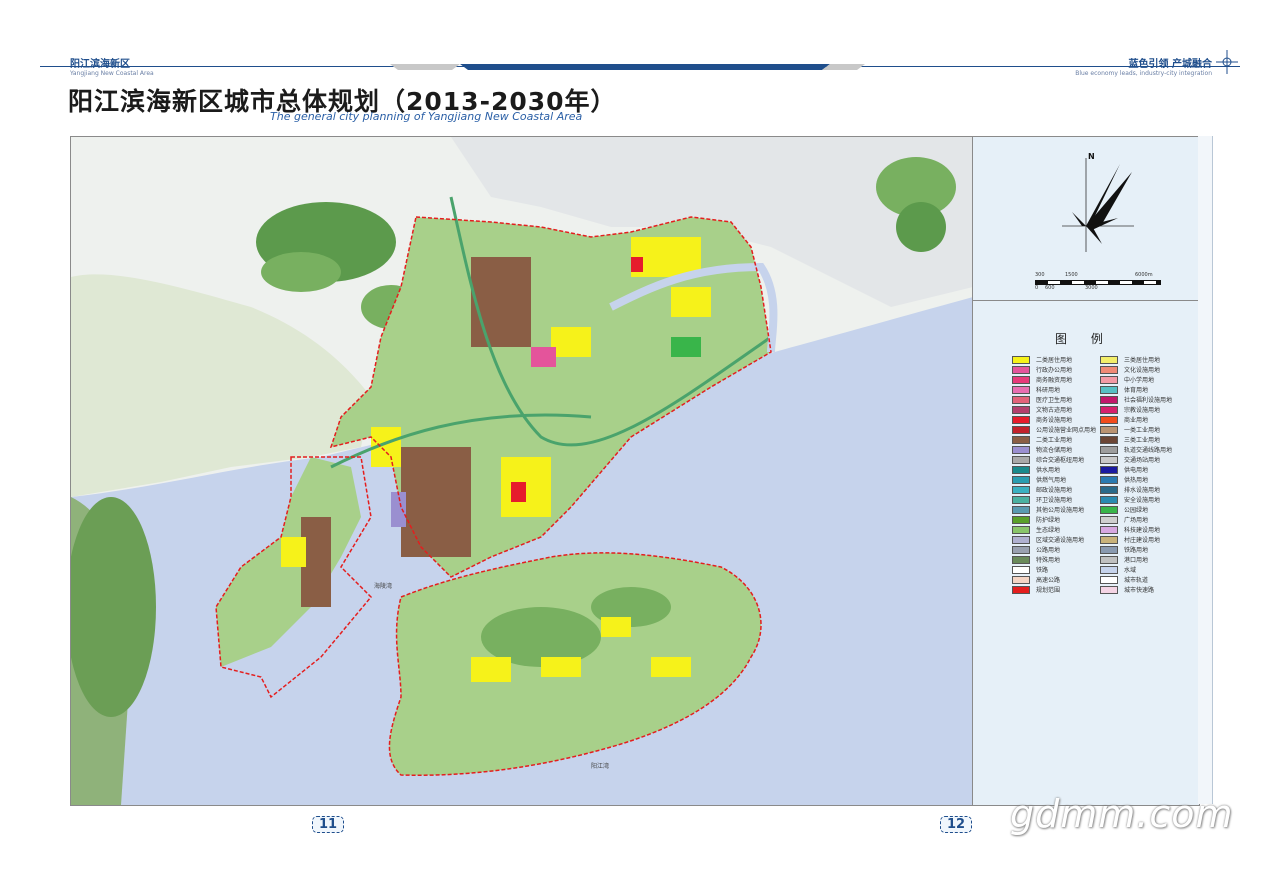  What do you see at coordinates (1048, 550) in the screenshot?
I see `legend-label: 公路用地` at bounding box center [1048, 550].